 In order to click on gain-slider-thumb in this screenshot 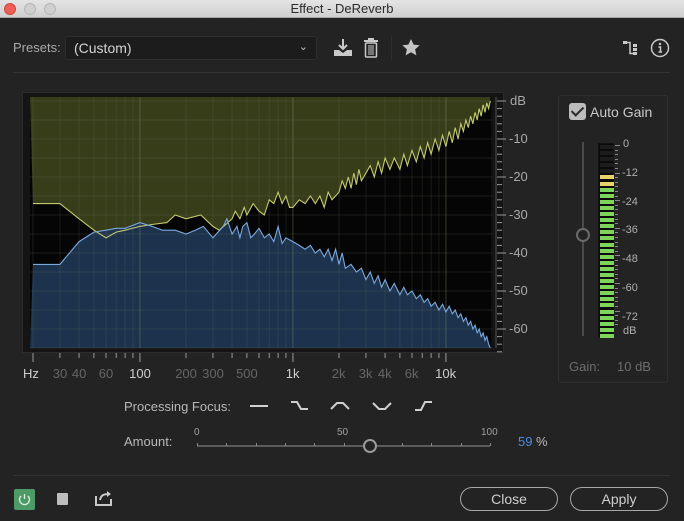, I will do `click(583, 235)`.